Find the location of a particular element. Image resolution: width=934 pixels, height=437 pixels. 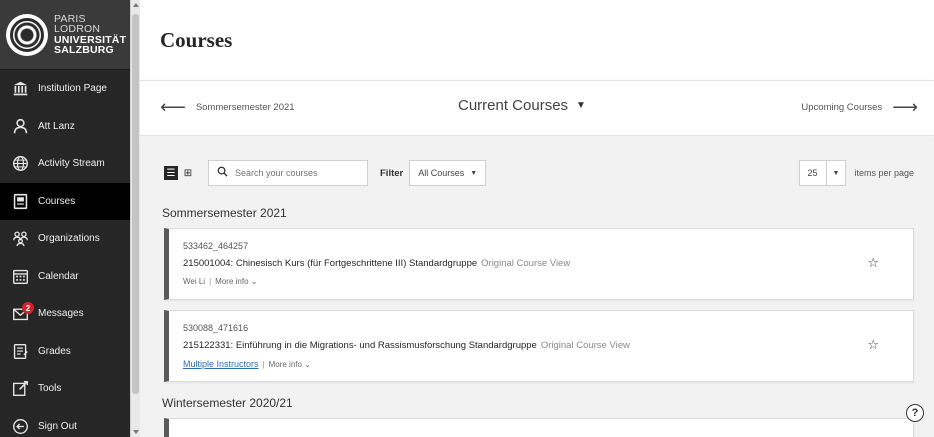

course-toolbar: ☰ ⊞ Filter All Courses ▼ is located at coordinates (325, 173).